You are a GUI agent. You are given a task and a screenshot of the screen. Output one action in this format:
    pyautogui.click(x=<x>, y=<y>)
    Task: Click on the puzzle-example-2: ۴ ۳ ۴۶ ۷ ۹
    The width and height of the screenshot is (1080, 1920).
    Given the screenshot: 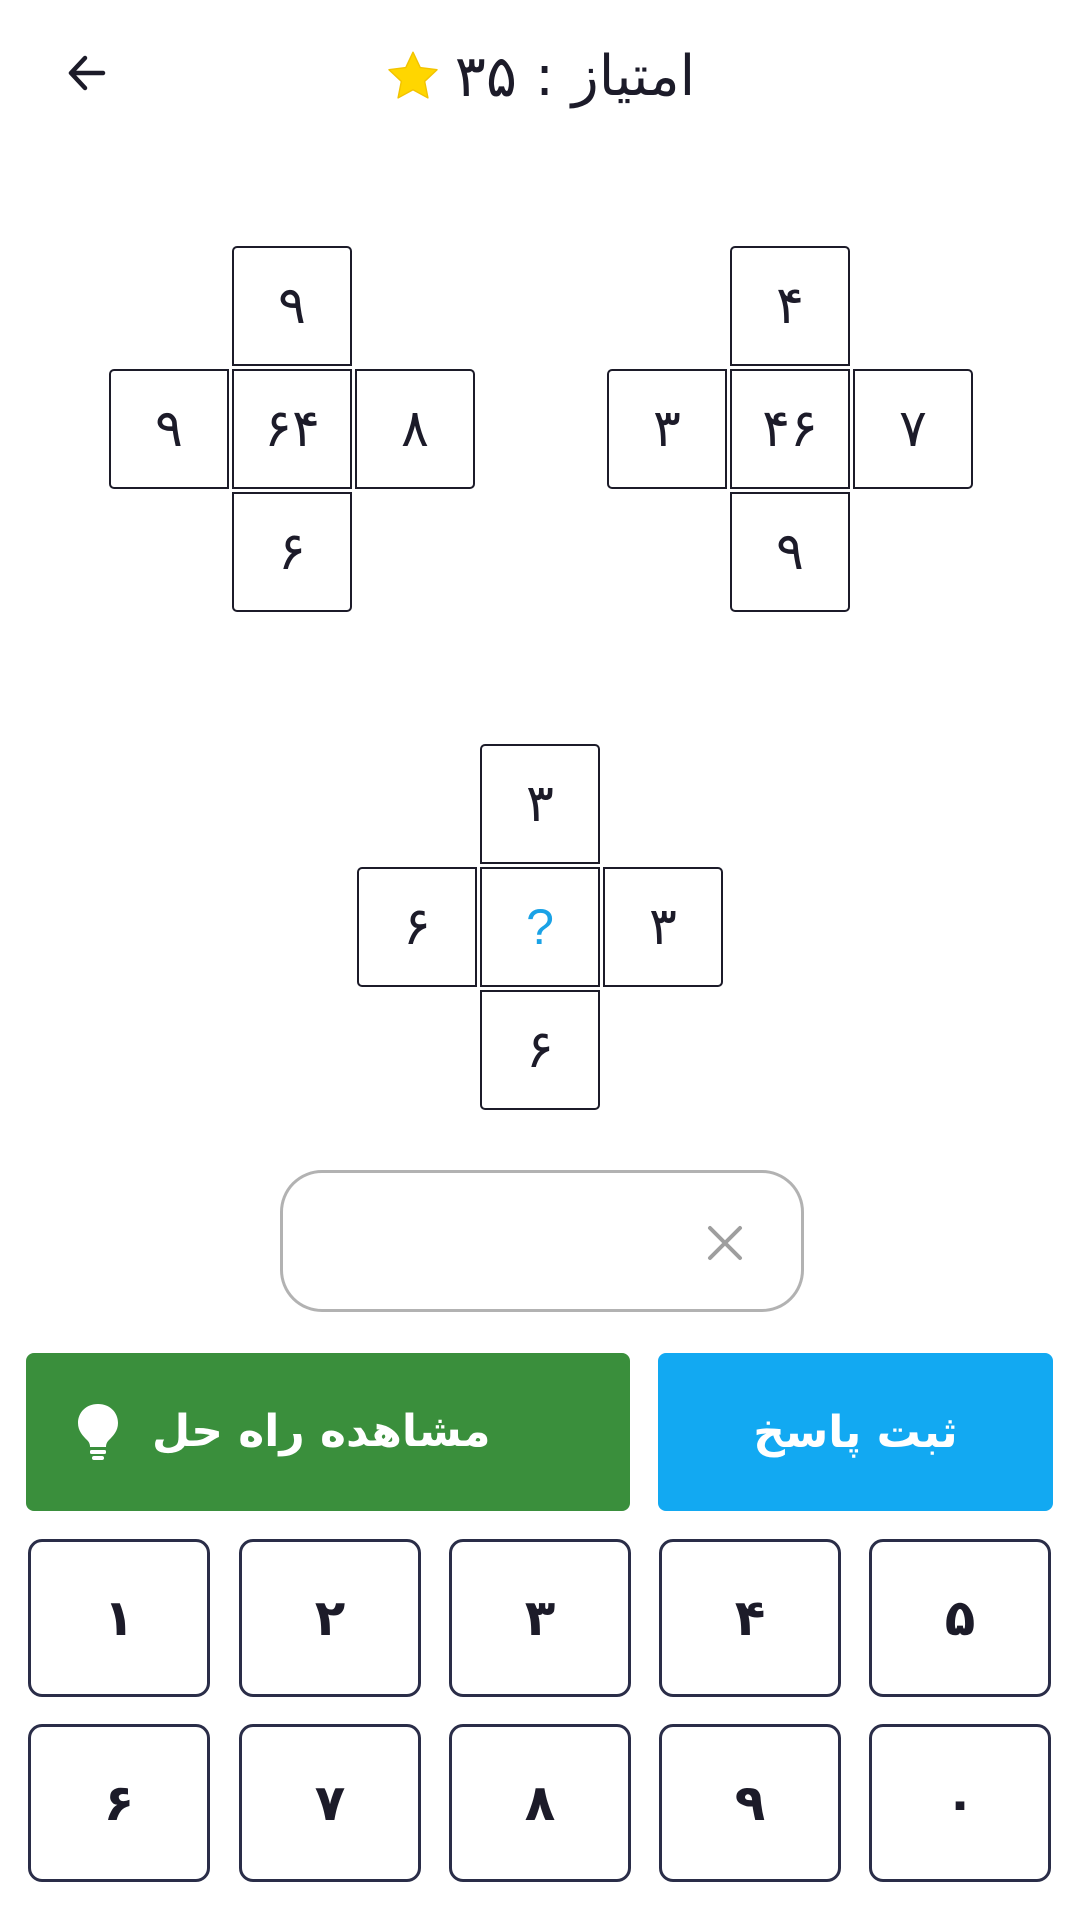 What is the action you would take?
    pyautogui.click(x=790, y=429)
    